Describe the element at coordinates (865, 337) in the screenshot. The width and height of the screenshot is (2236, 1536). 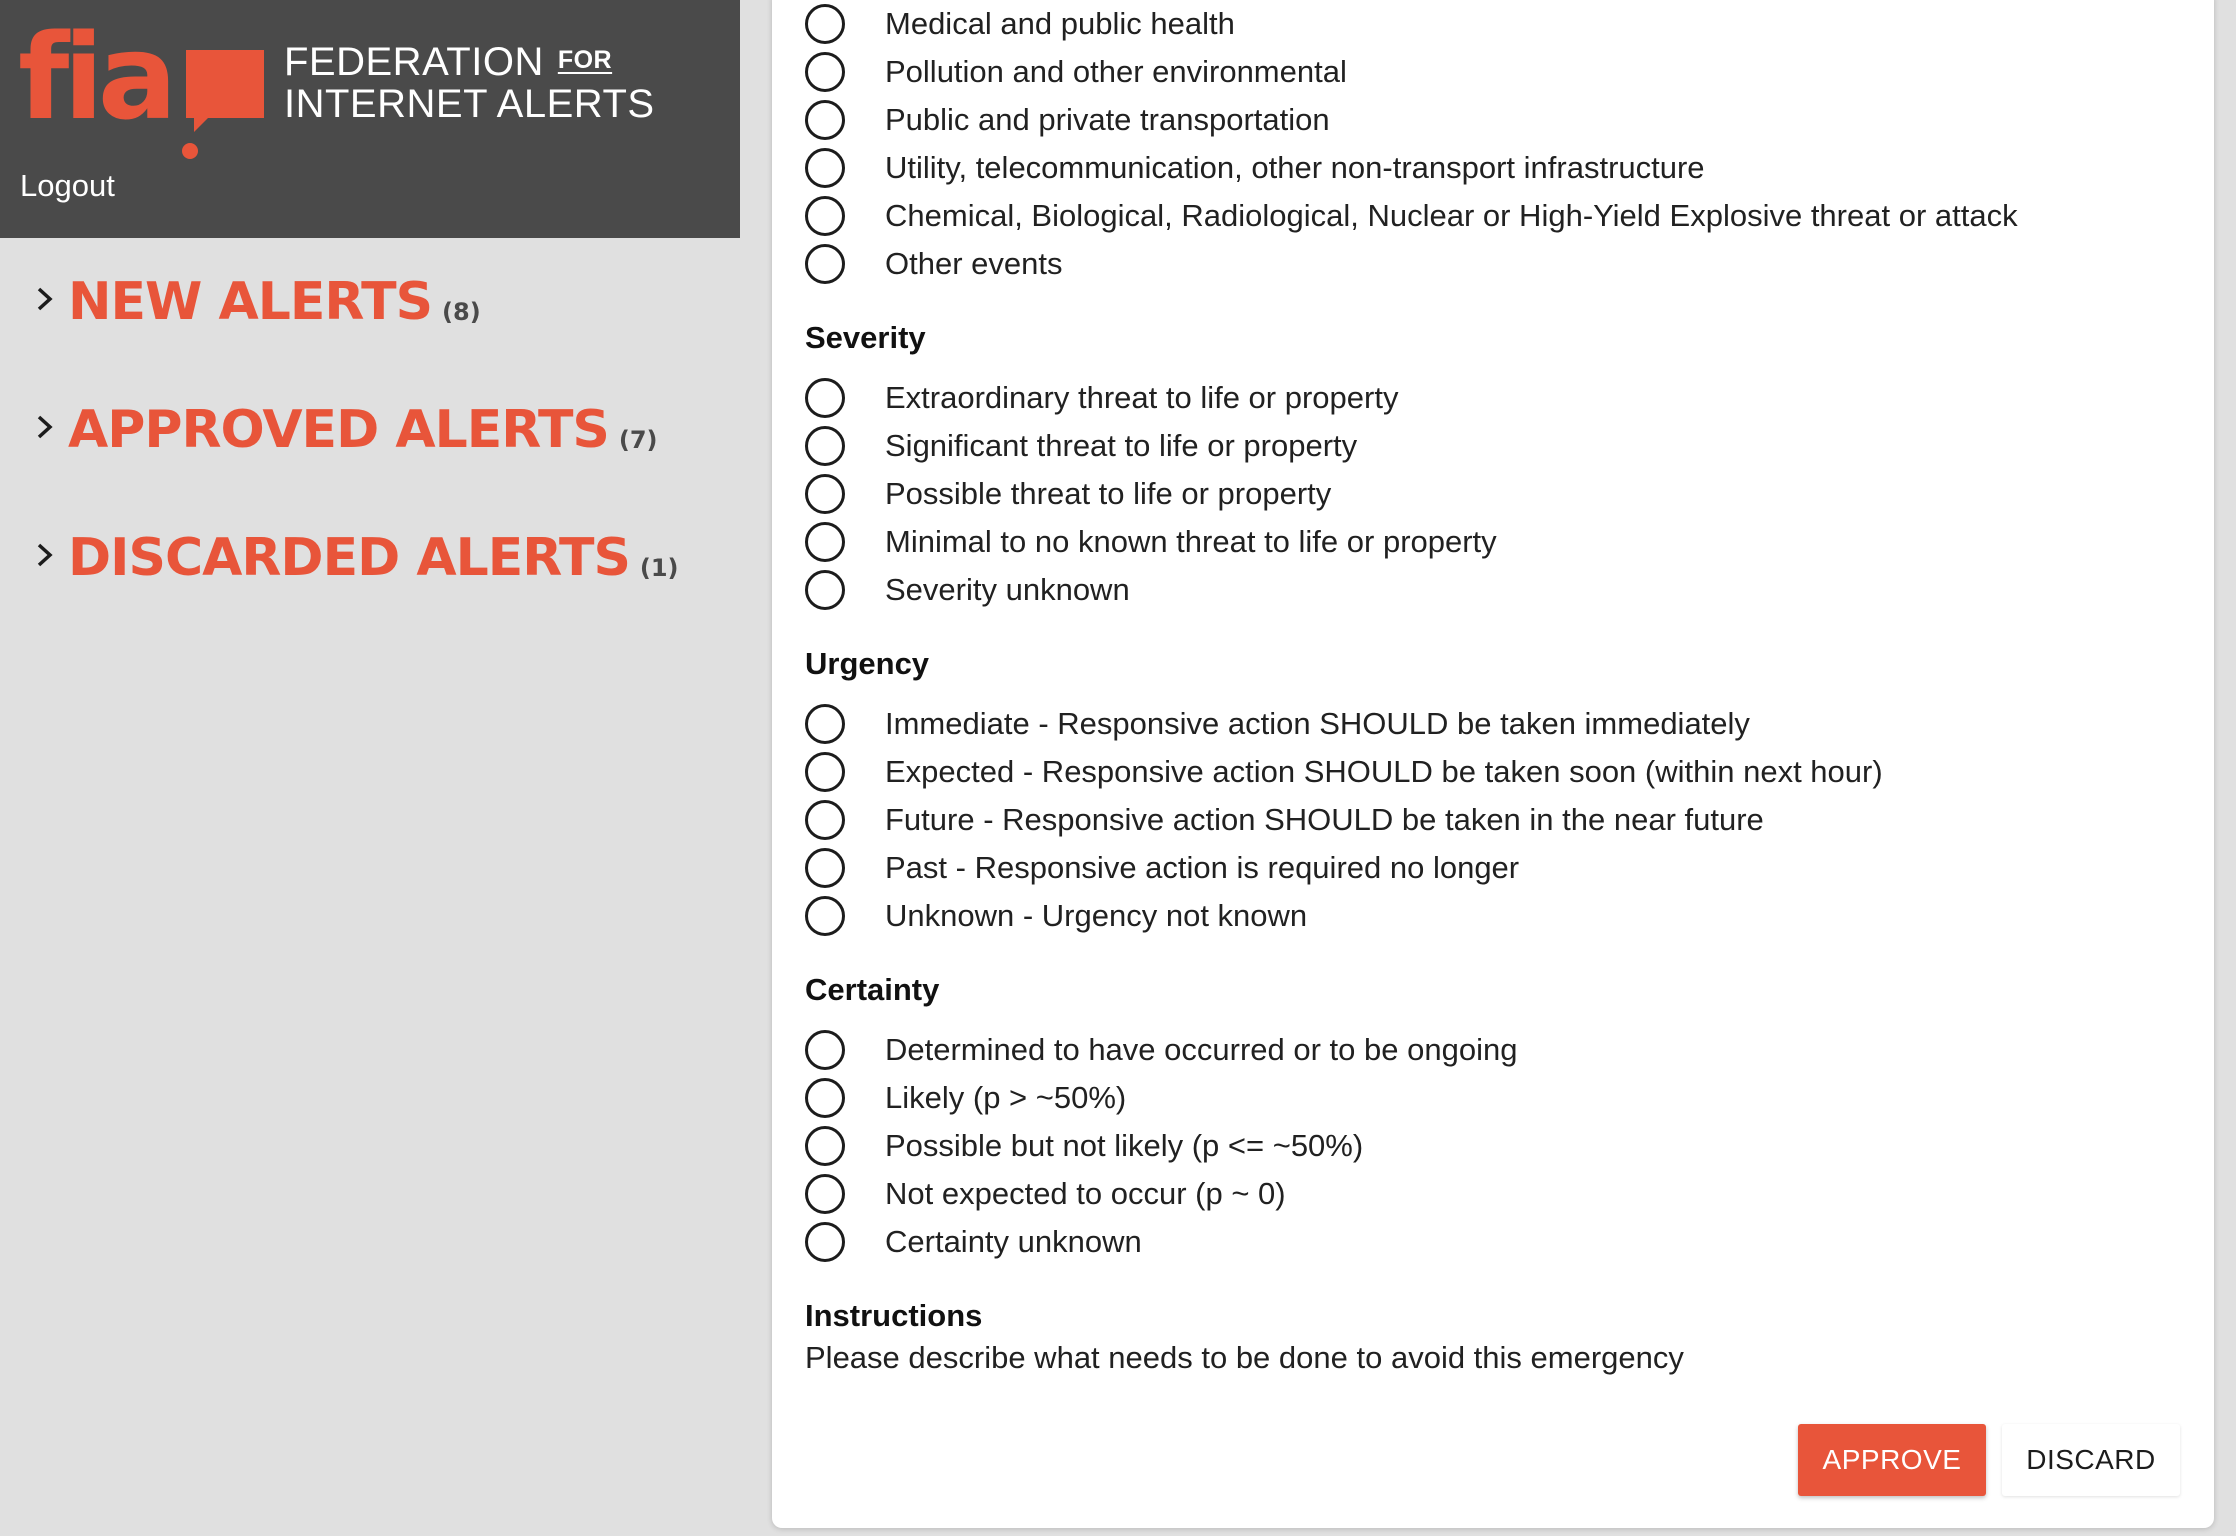
I see `severity-title: Severity` at that location.